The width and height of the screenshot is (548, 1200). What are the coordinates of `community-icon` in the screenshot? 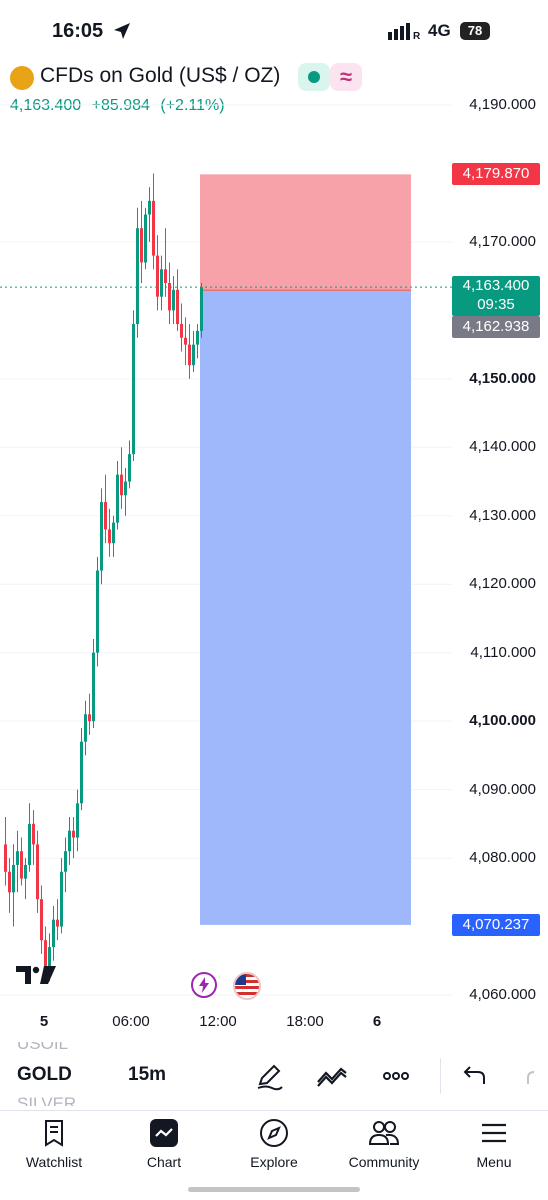 It's located at (384, 1133).